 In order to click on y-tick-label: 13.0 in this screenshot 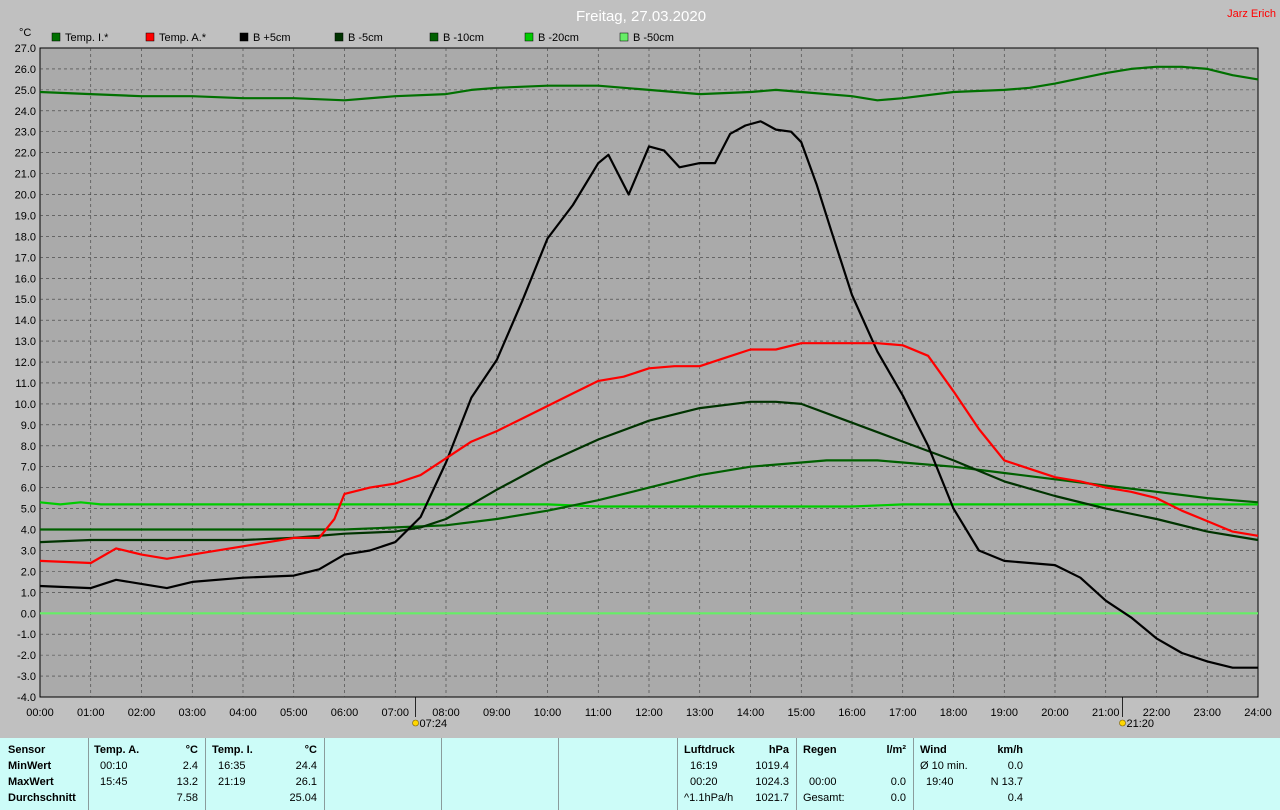, I will do `click(25, 342)`.